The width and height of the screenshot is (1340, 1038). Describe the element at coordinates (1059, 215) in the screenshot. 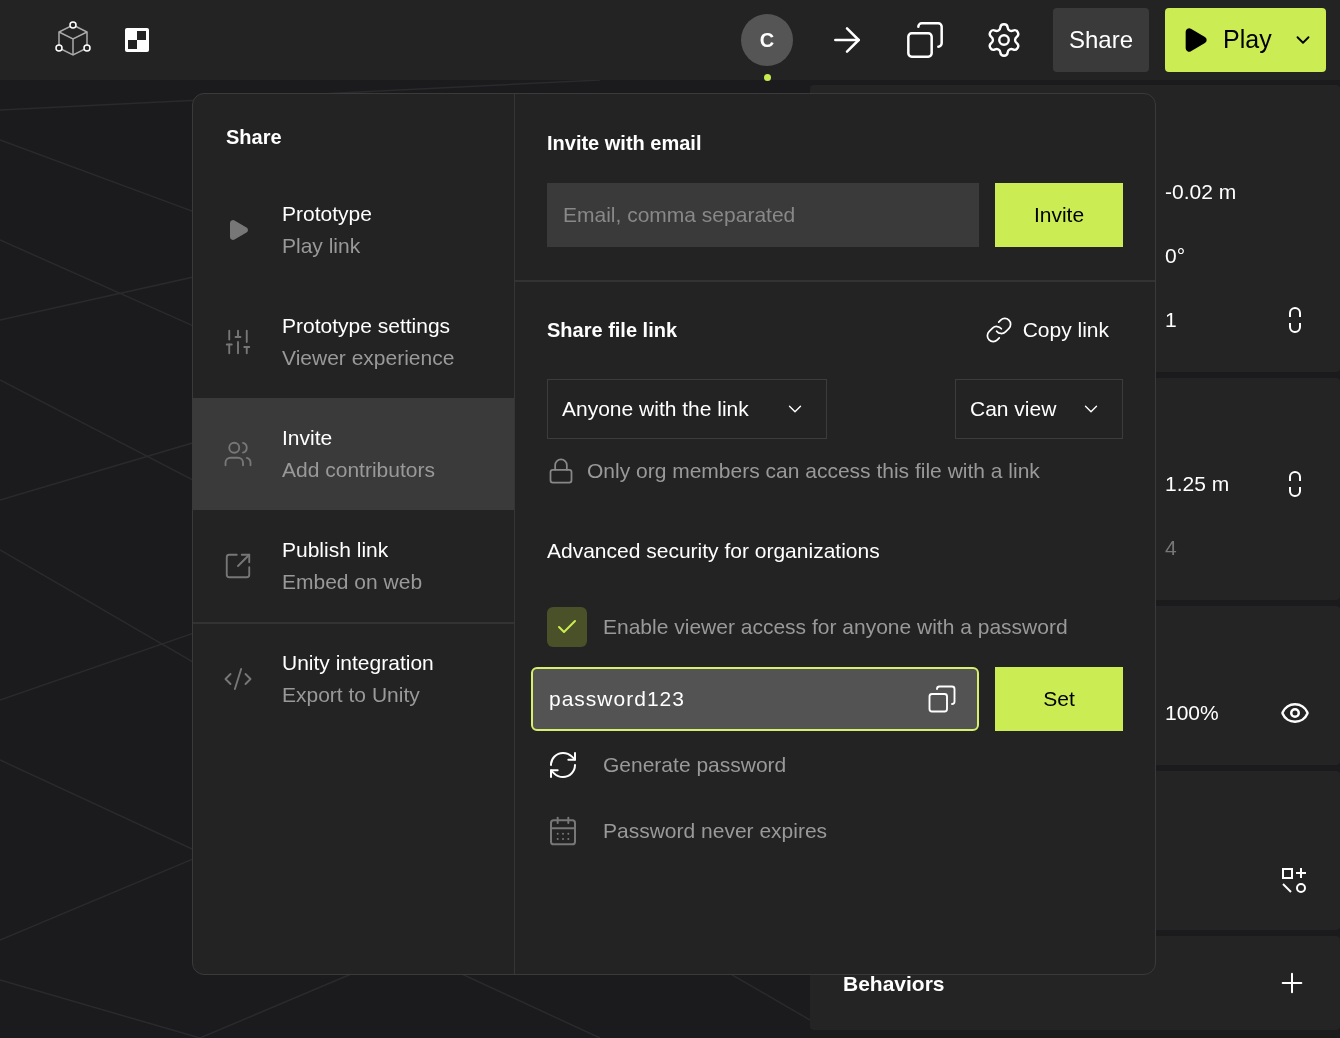

I see `invite-button: Invite` at that location.